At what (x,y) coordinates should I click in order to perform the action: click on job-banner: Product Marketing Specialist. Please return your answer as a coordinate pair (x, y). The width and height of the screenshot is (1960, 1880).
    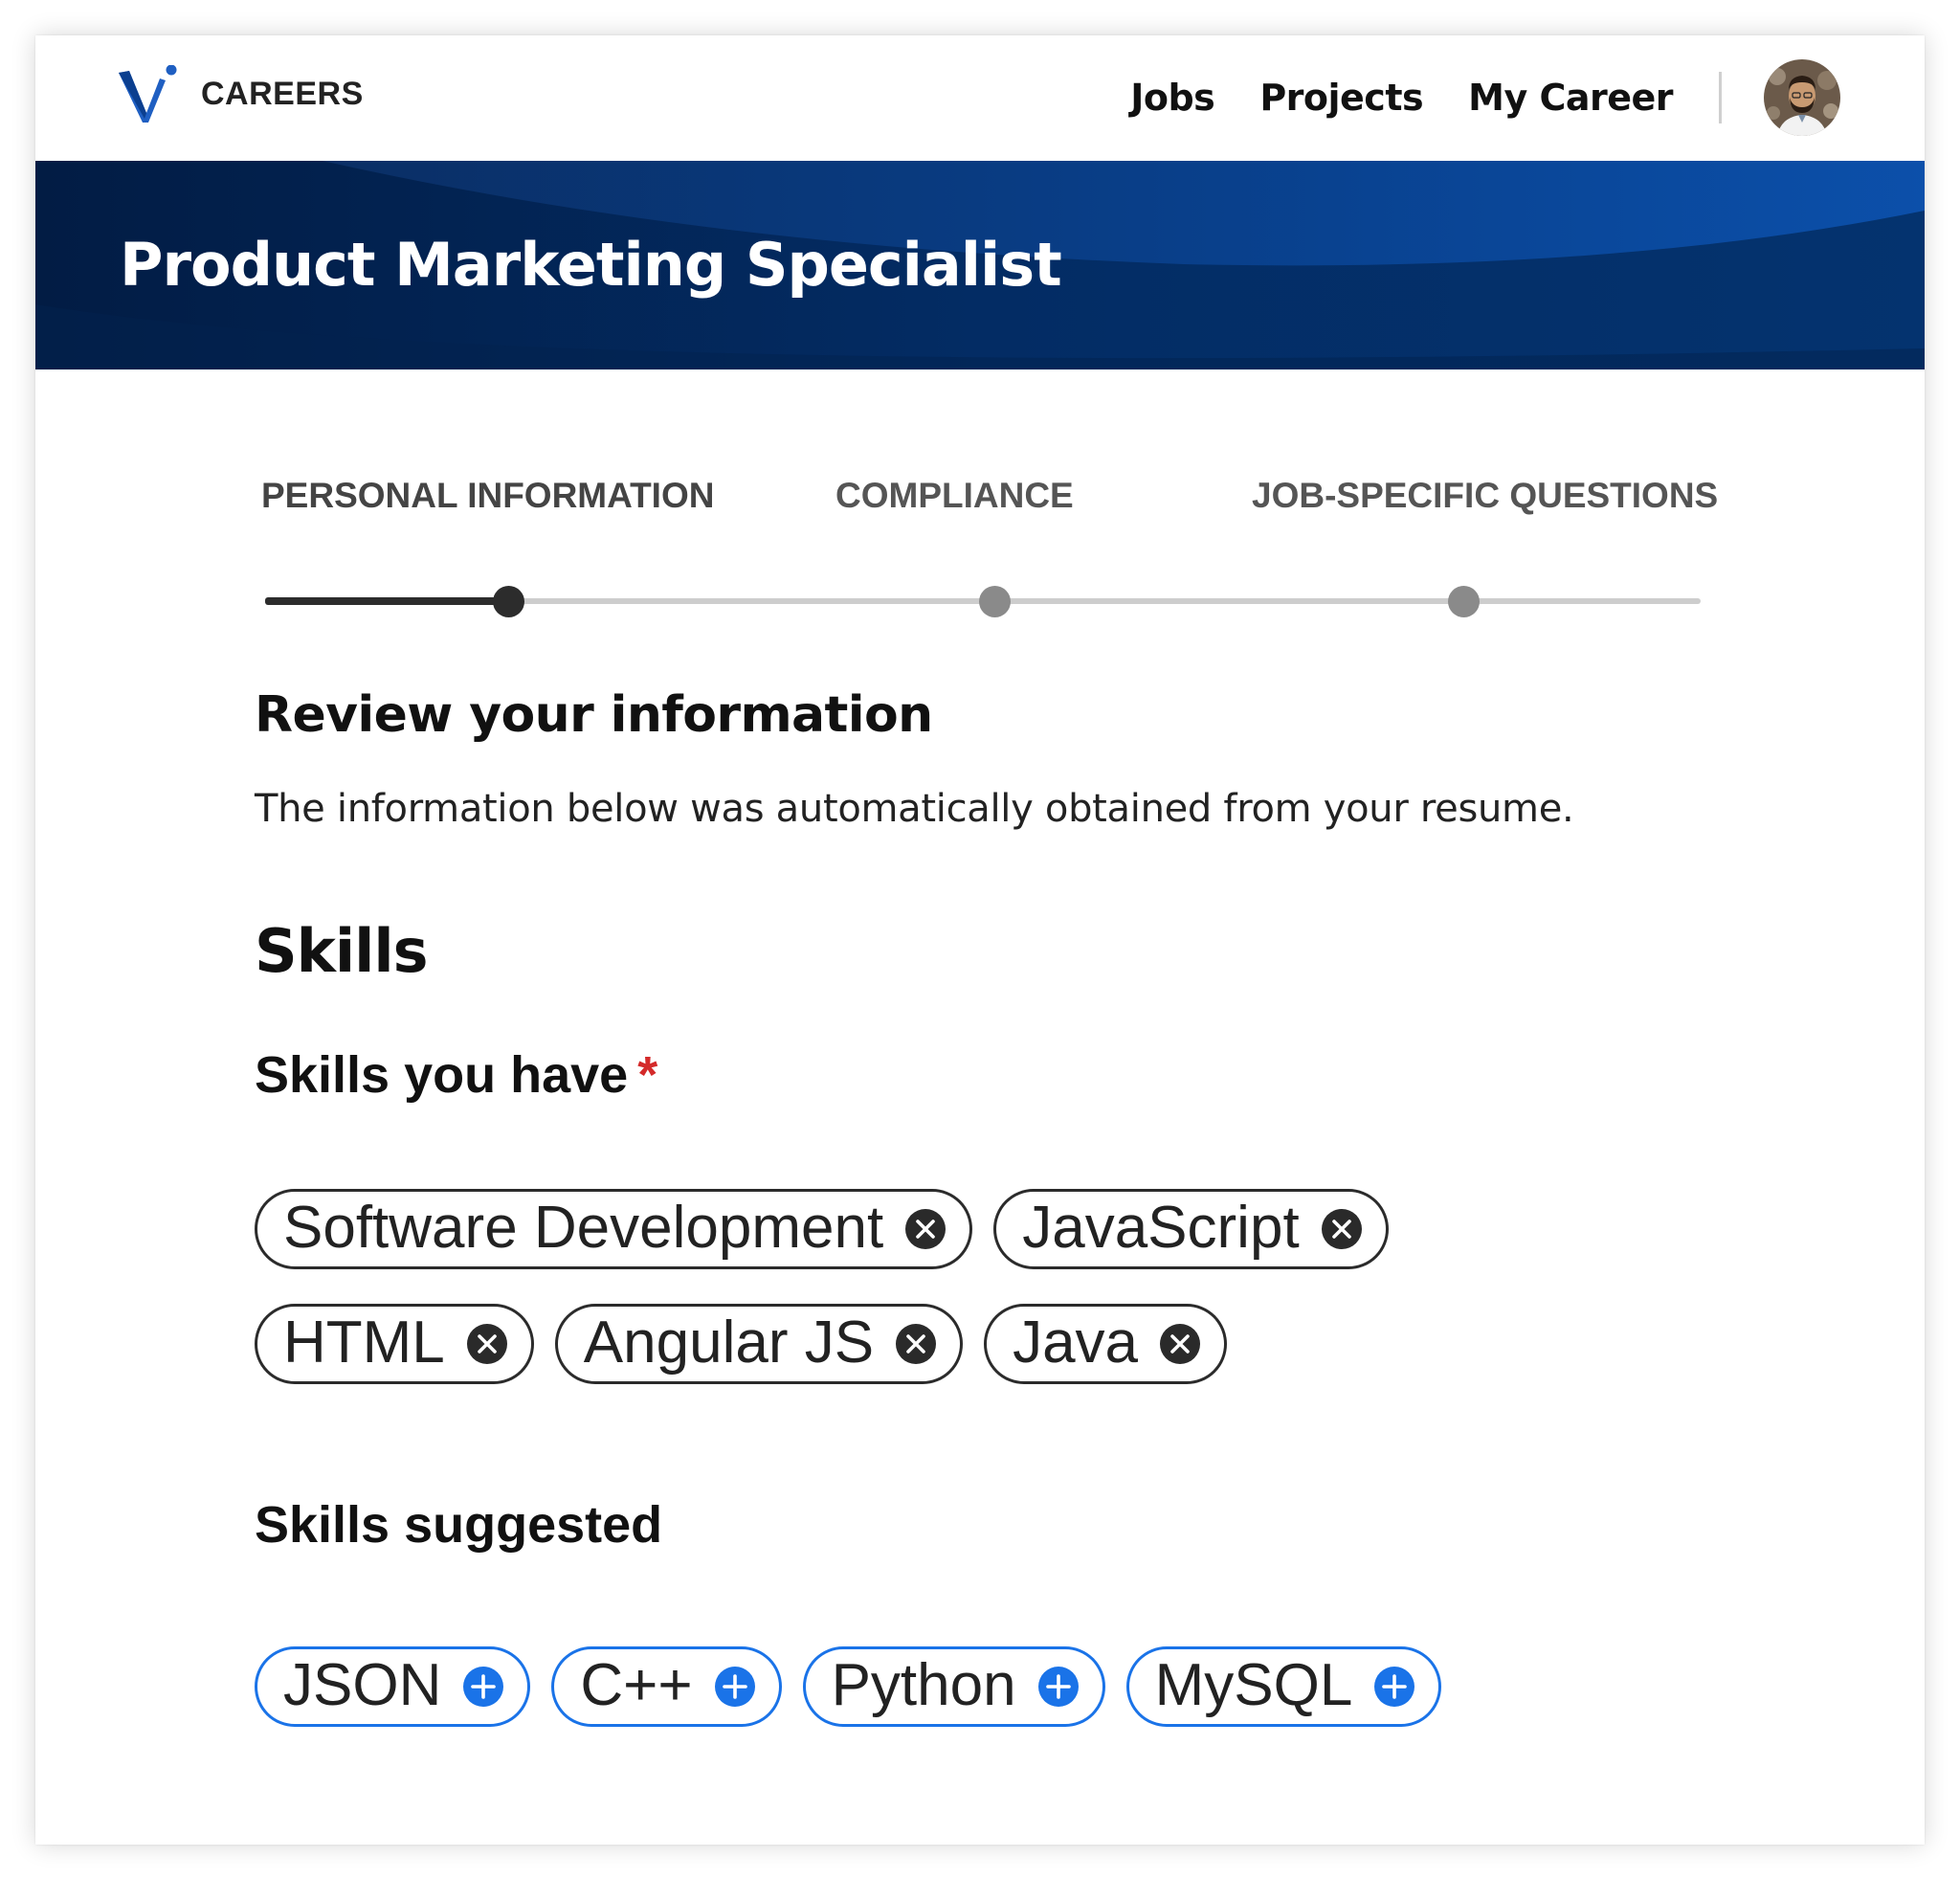
    Looking at the image, I should click on (980, 265).